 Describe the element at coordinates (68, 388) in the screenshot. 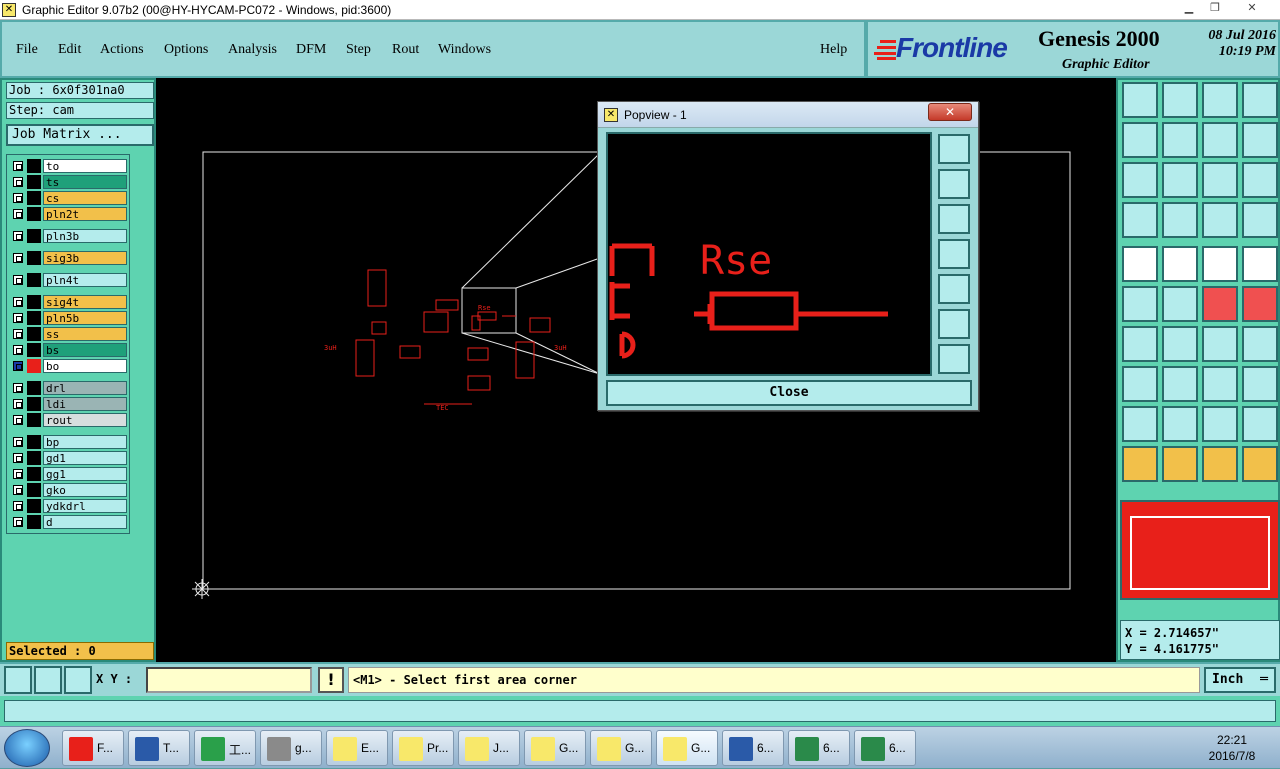

I see `layer-row-drl: drl` at that location.